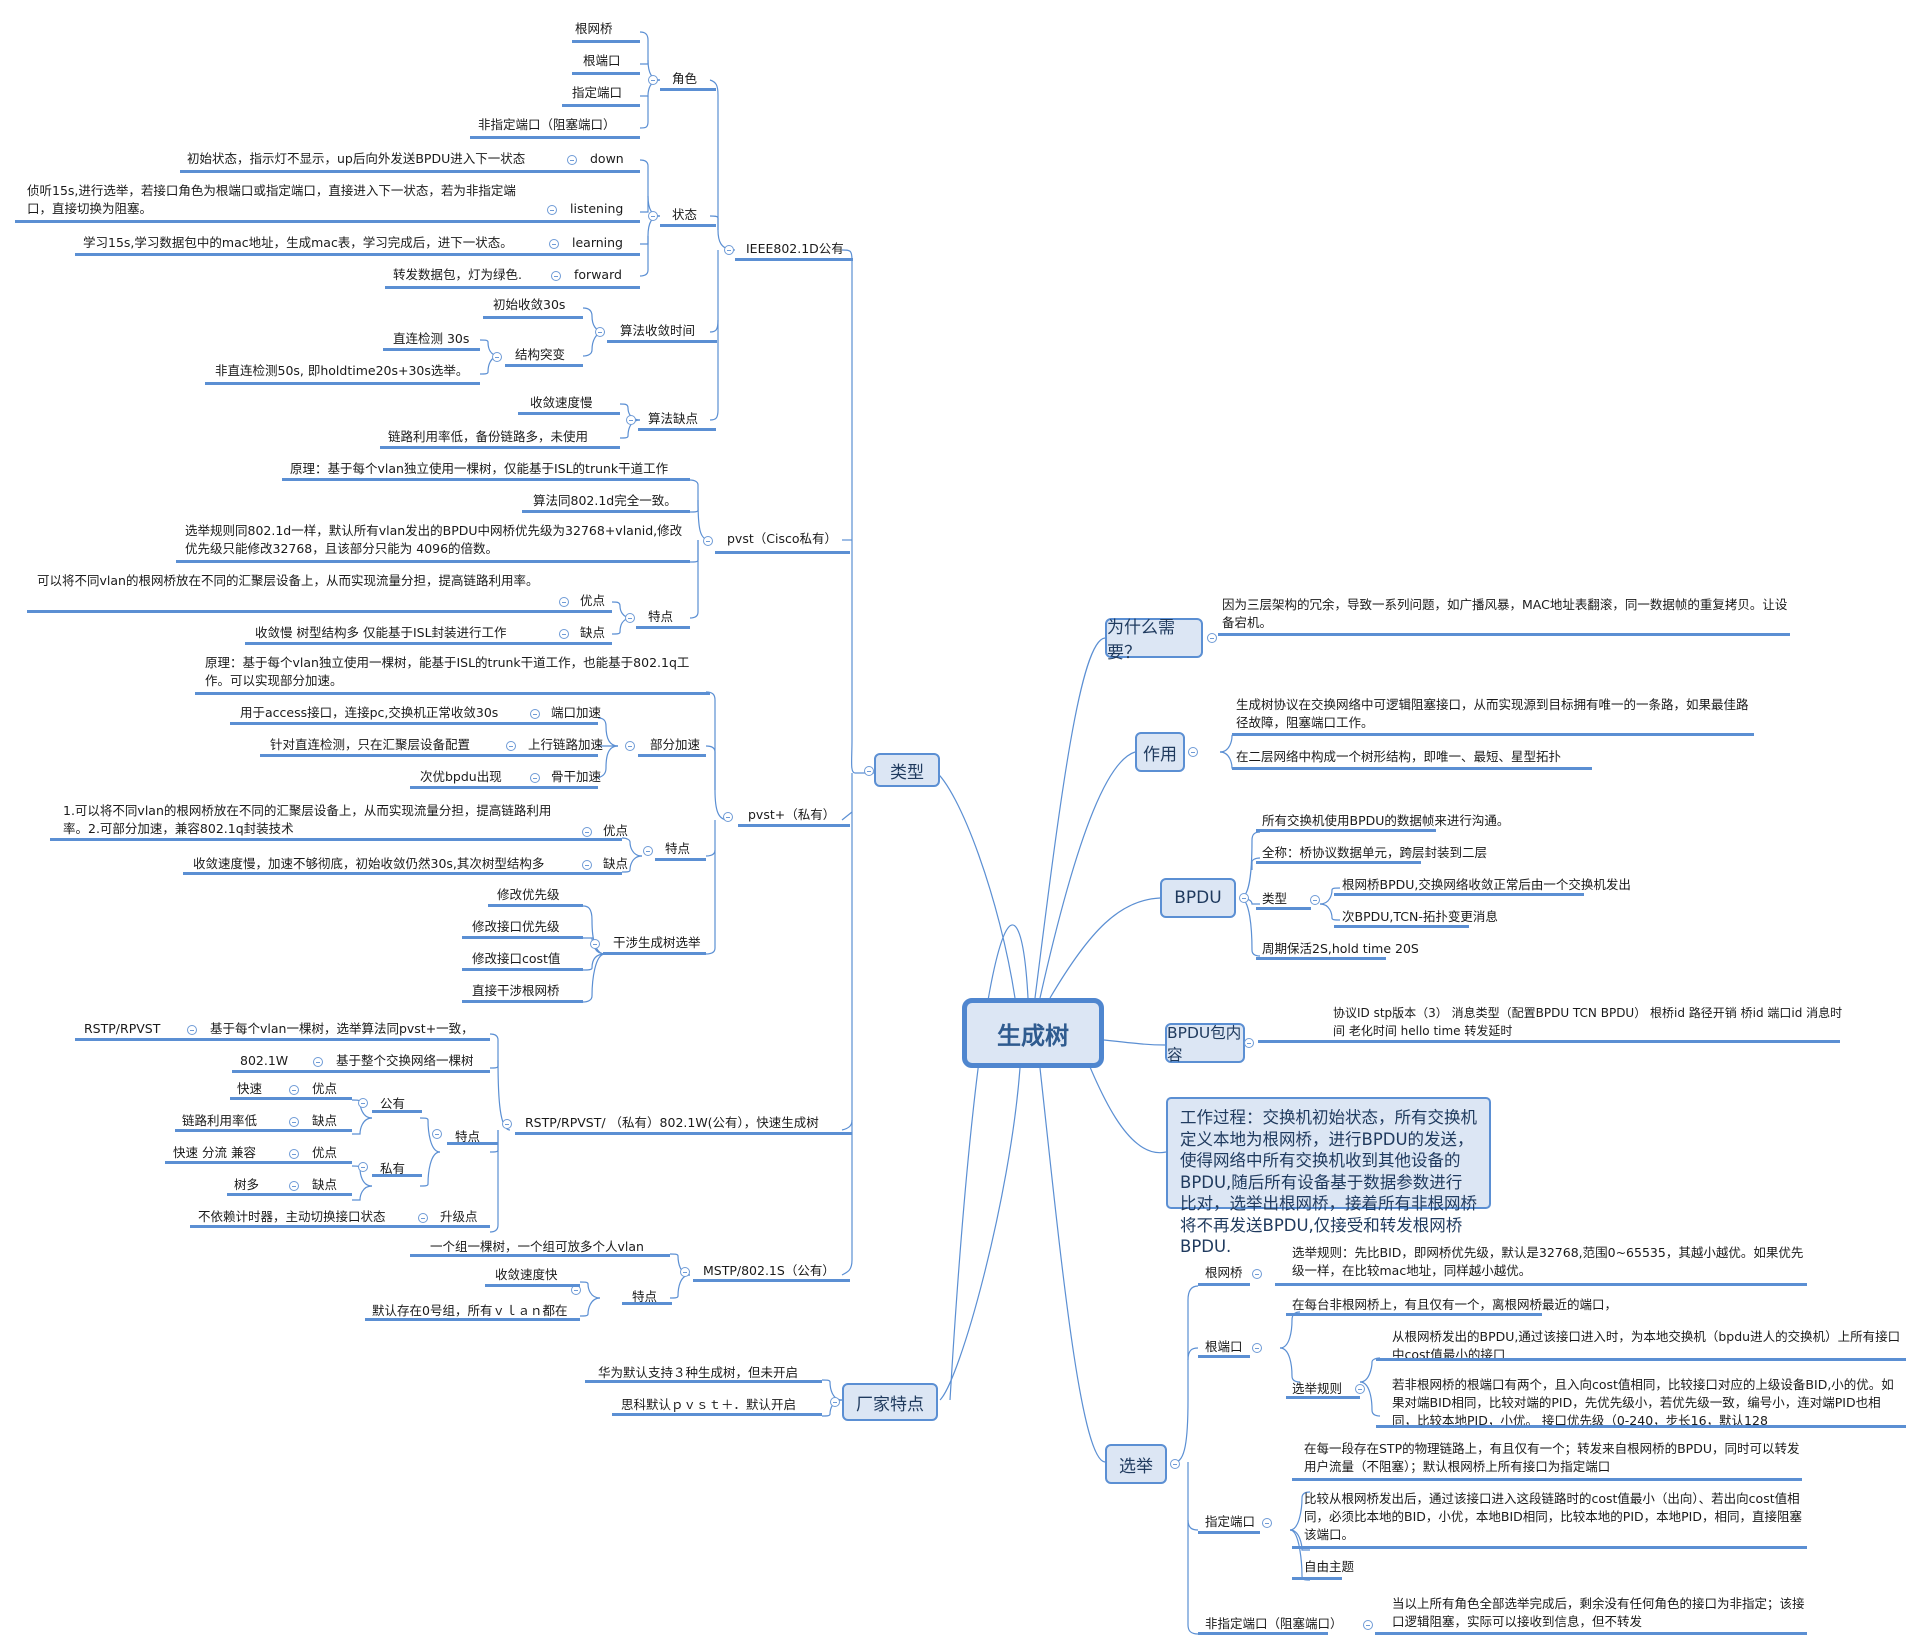 Image resolution: width=1912 pixels, height=1645 pixels. I want to click on collapse-pvstplus-icon, so click(728, 817).